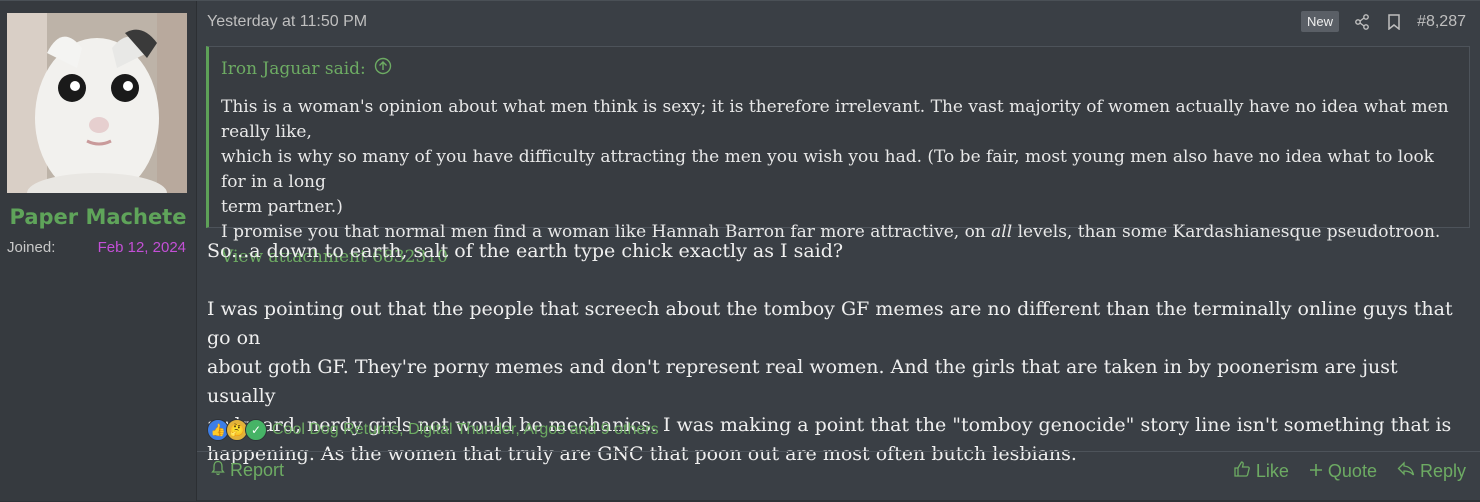  I want to click on joined-label: Joined:, so click(31, 247).